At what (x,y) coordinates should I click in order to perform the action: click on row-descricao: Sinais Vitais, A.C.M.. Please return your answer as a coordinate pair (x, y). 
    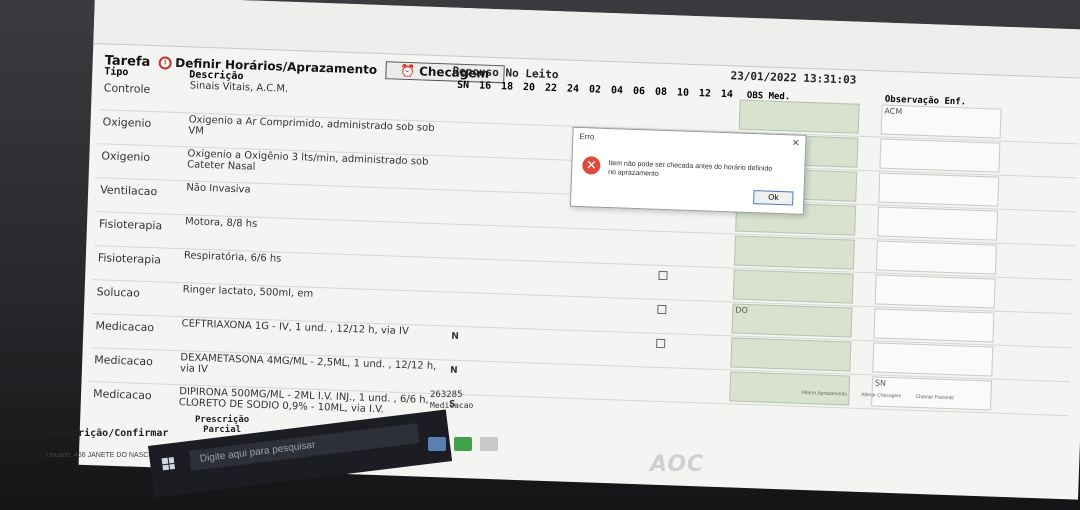
    Looking at the image, I should click on (239, 87).